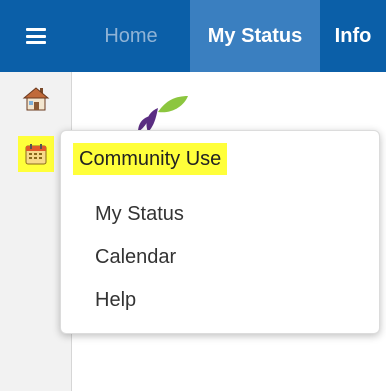  I want to click on calendar-icon, so click(36, 154).